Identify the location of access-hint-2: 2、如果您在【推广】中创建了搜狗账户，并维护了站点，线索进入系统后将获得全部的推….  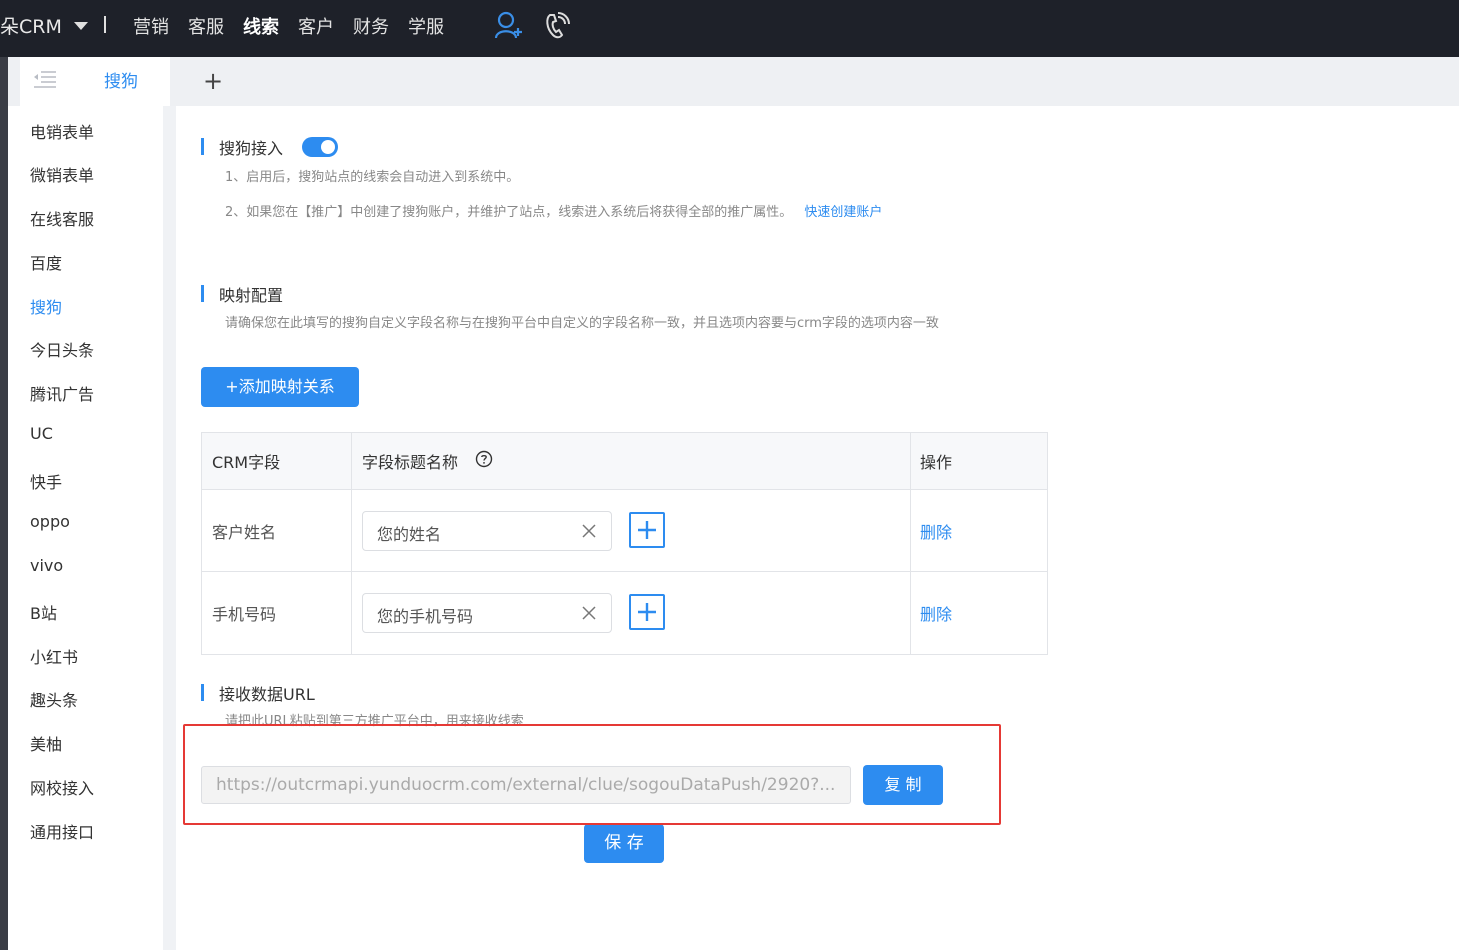
(553, 210).